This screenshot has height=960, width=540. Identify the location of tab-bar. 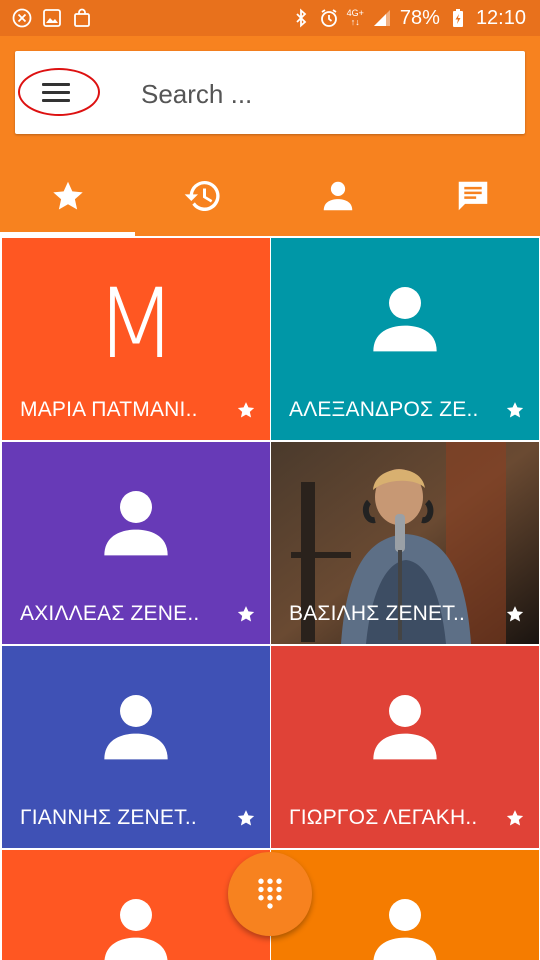
(270, 196).